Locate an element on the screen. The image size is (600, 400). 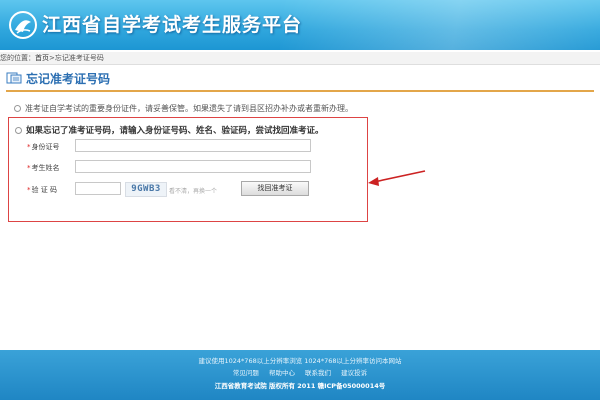
captcha-label: *验 证 码 is located at coordinates (42, 190).